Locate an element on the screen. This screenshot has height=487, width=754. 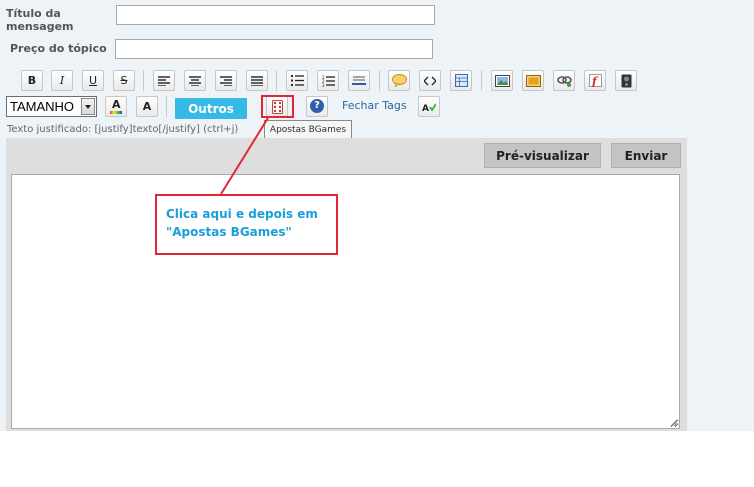
annotation-line2: "Apostas BGames" is located at coordinates (229, 232).